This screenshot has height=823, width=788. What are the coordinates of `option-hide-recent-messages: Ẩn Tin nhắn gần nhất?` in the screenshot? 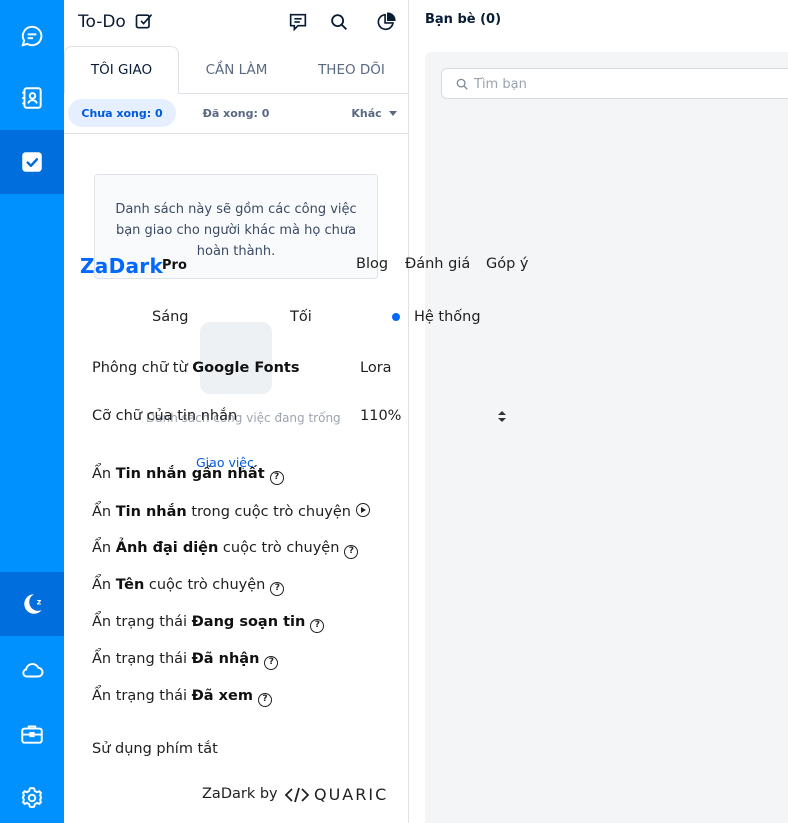 It's located at (188, 475).